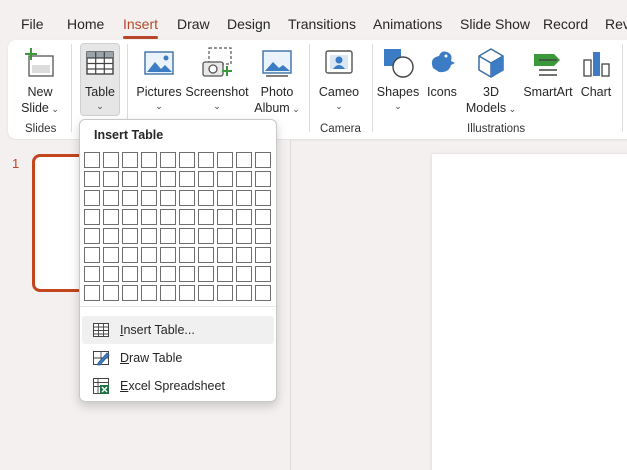 The width and height of the screenshot is (627, 470). Describe the element at coordinates (193, 24) in the screenshot. I see `tab-draw: Draw` at that location.